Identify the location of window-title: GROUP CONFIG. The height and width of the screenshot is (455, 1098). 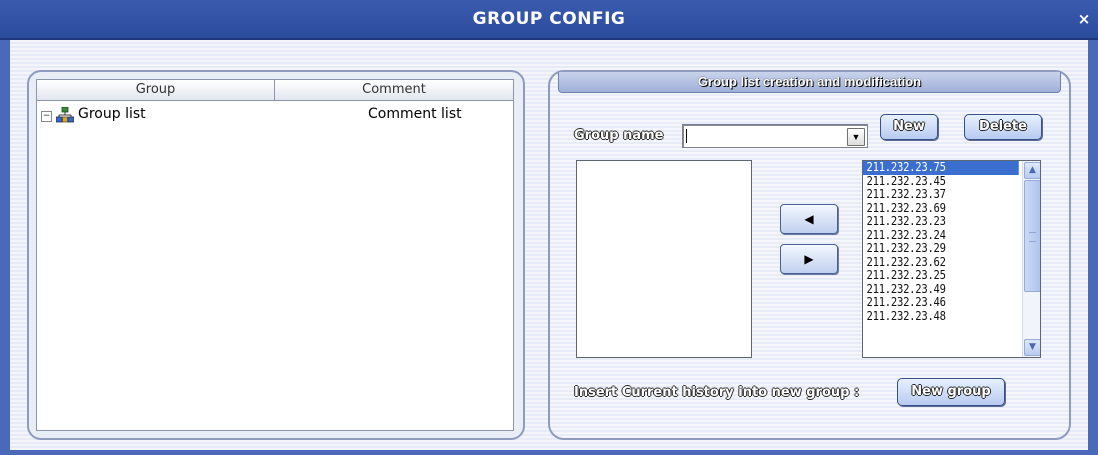
(549, 19).